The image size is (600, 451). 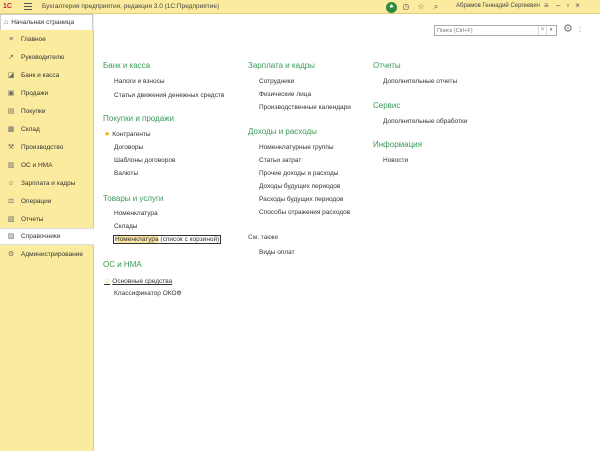 I want to click on link-nomenclature: Номенклатура, so click(x=136, y=213).